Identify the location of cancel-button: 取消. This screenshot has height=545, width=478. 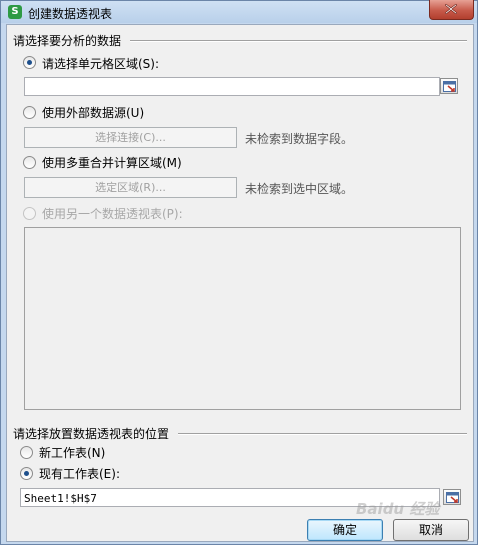
(431, 530).